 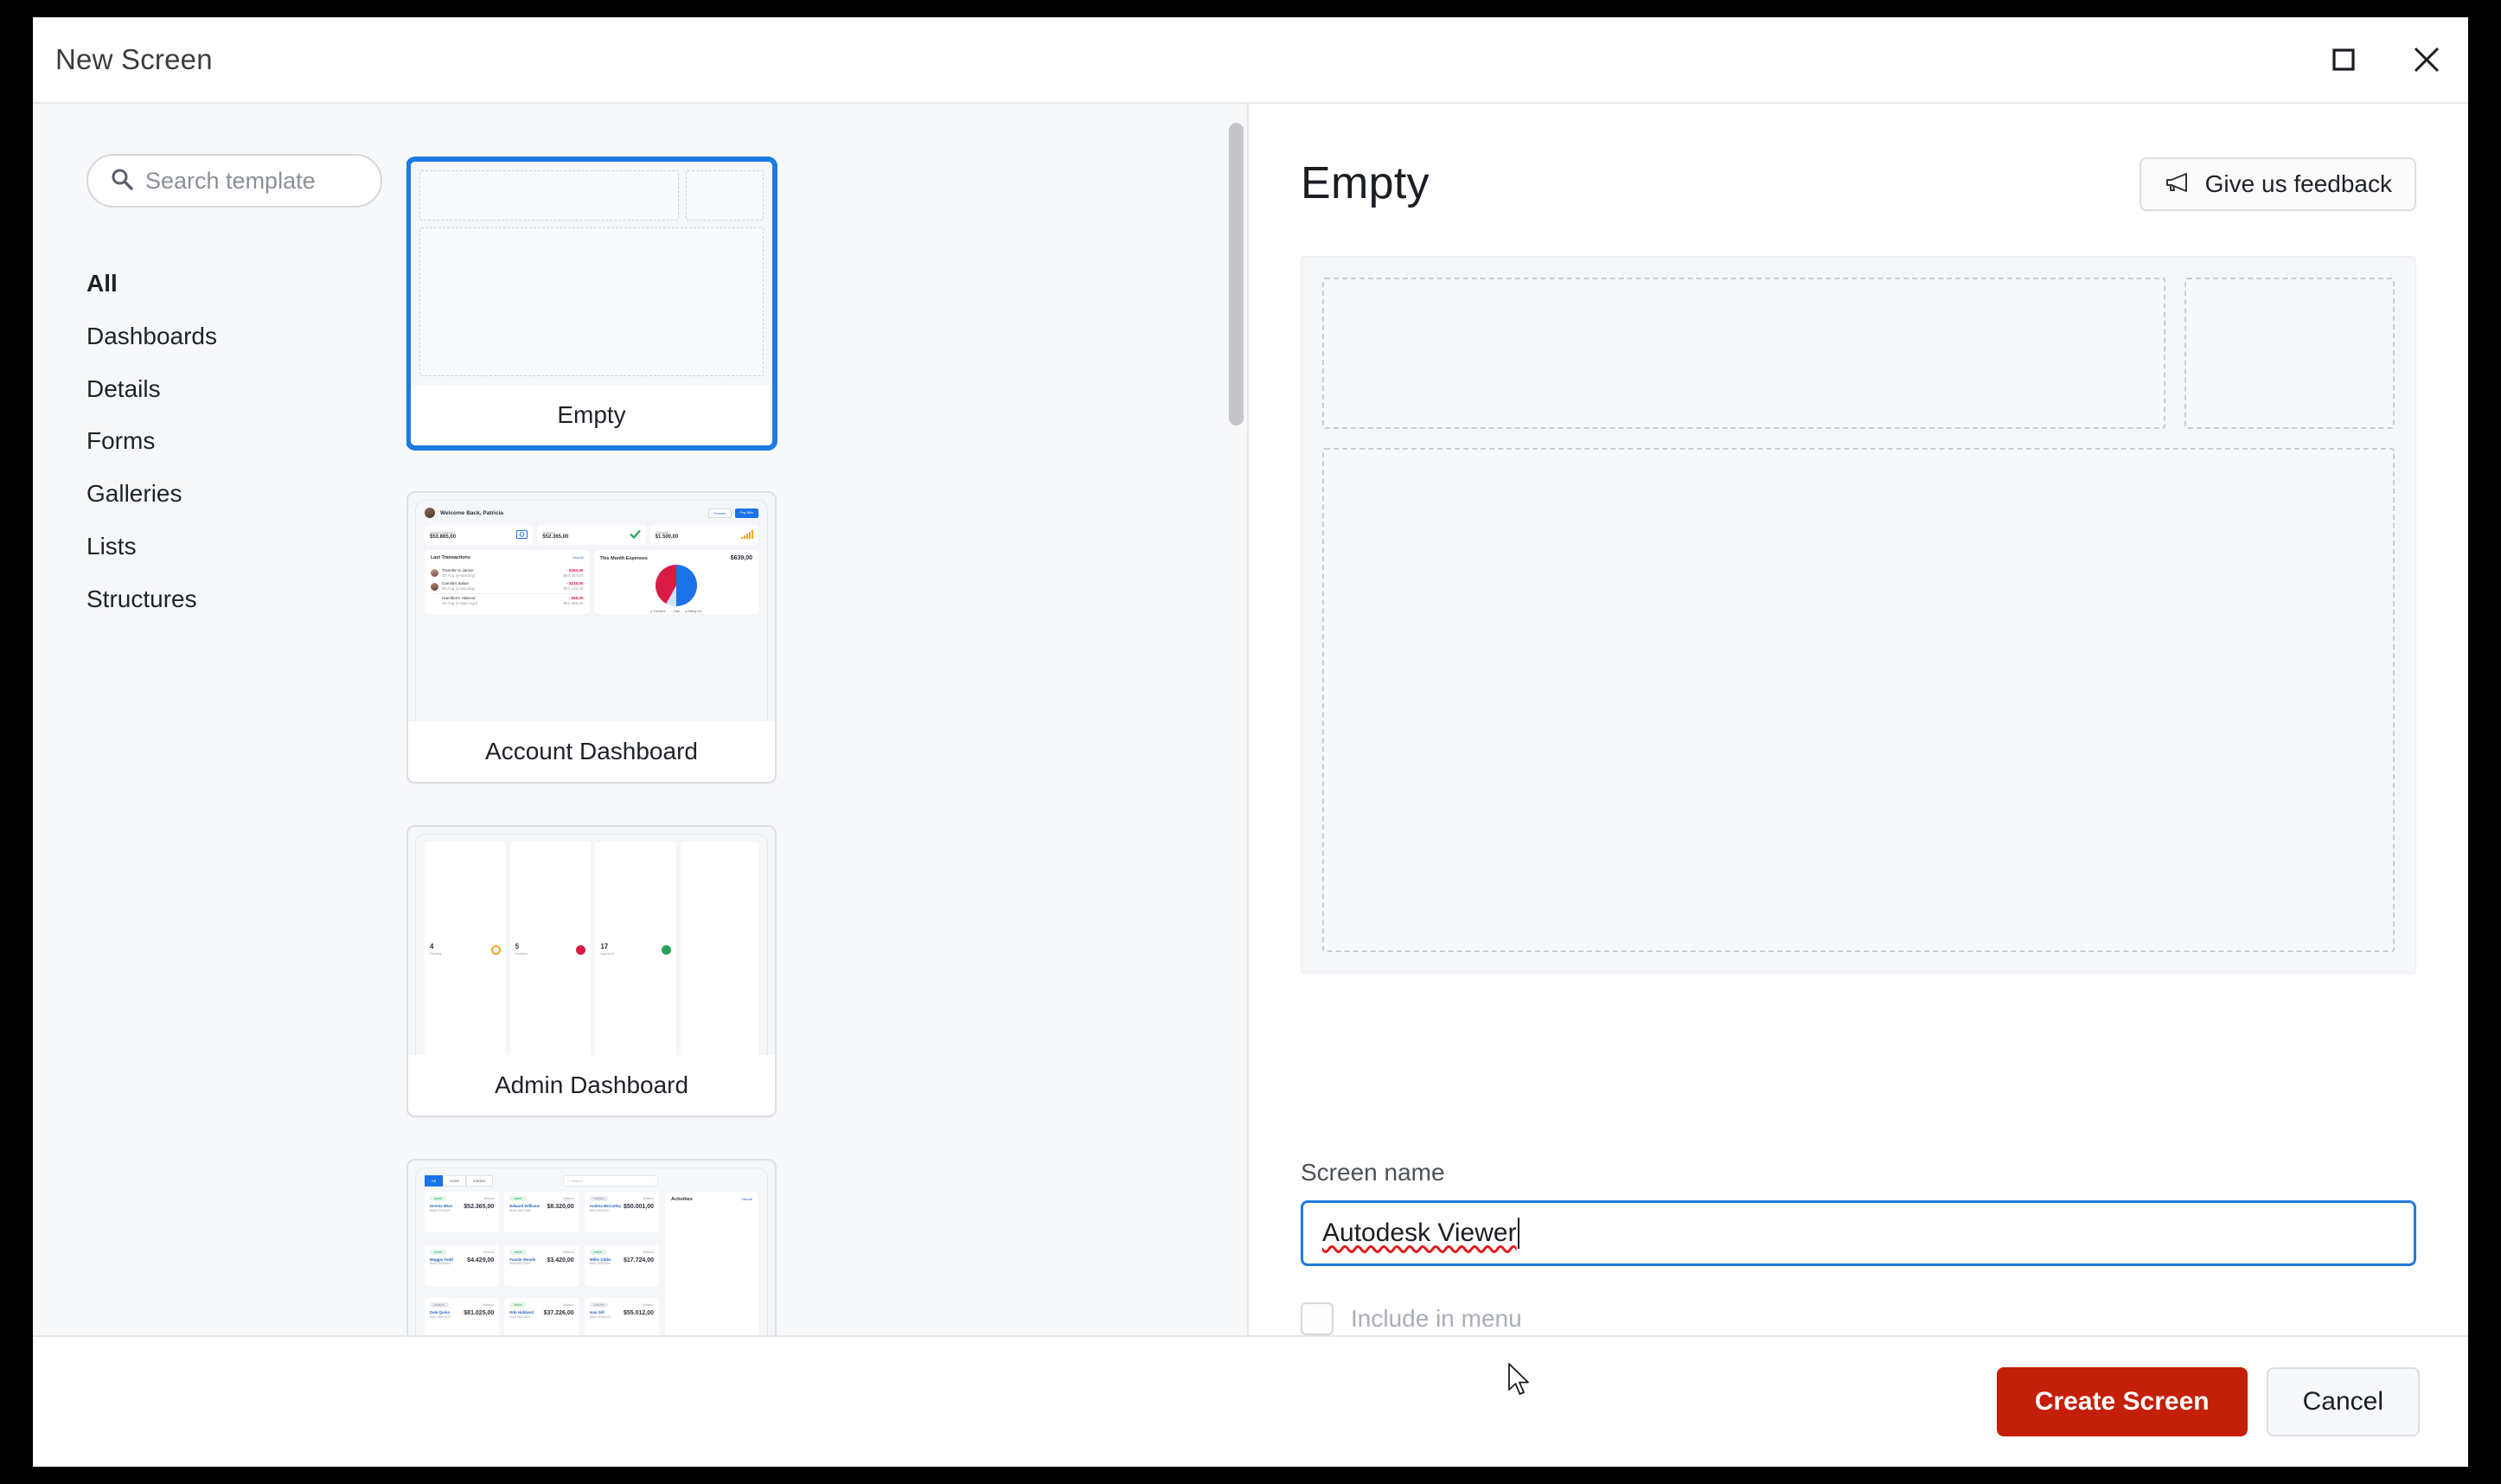 What do you see at coordinates (638, 1260) in the screenshot?
I see `item-balance: $17.724,00` at bounding box center [638, 1260].